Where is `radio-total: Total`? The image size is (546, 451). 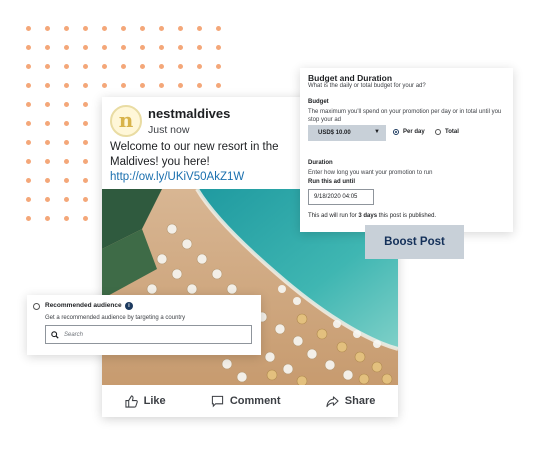 radio-total: Total is located at coordinates (447, 132).